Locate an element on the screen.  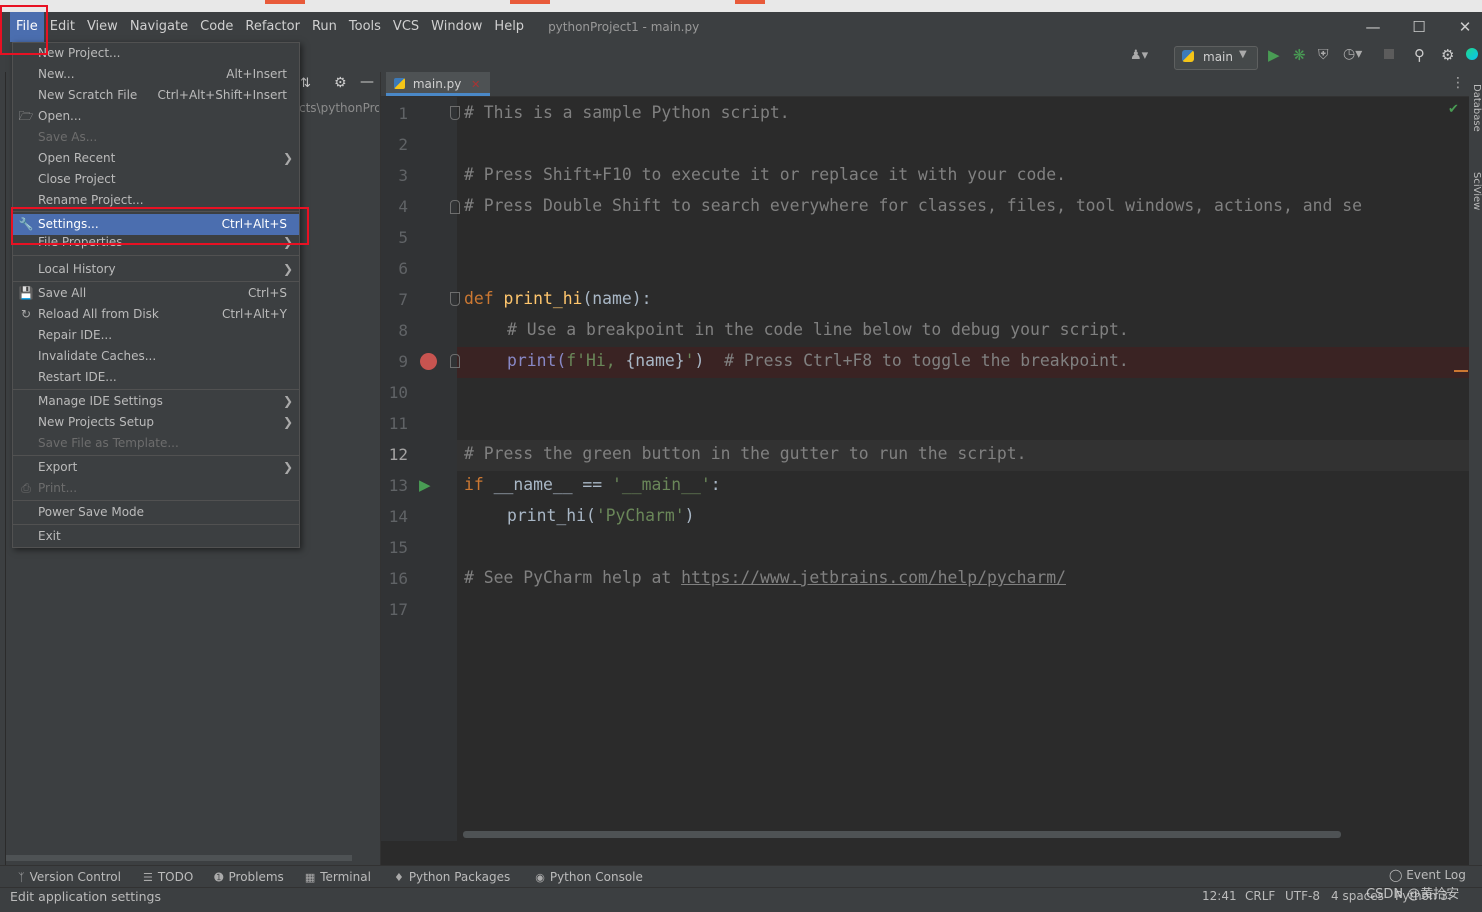
file-encoding: UTF-8 is located at coordinates (1302, 896).